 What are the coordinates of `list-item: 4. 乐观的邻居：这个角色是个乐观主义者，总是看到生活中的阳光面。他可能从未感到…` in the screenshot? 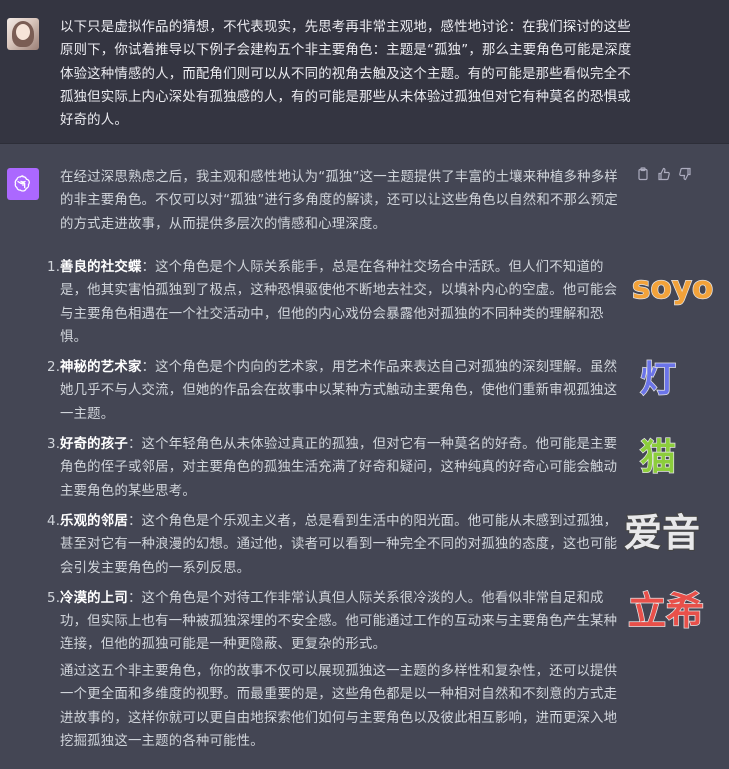 It's located at (336, 545).